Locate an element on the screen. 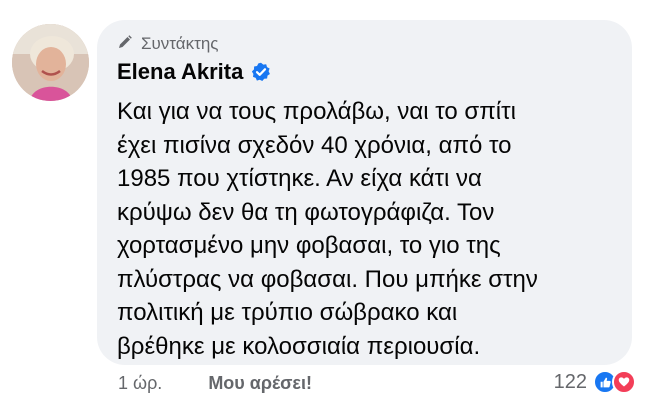 The image size is (650, 407). love-reaction-icon is located at coordinates (624, 382).